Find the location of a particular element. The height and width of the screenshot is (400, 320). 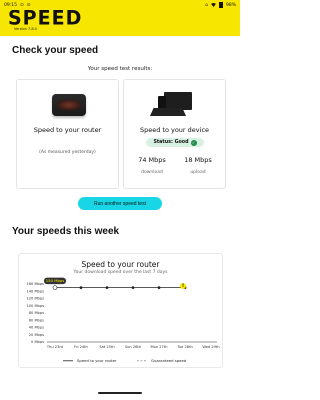

upload-caption: upload is located at coordinates (198, 172).